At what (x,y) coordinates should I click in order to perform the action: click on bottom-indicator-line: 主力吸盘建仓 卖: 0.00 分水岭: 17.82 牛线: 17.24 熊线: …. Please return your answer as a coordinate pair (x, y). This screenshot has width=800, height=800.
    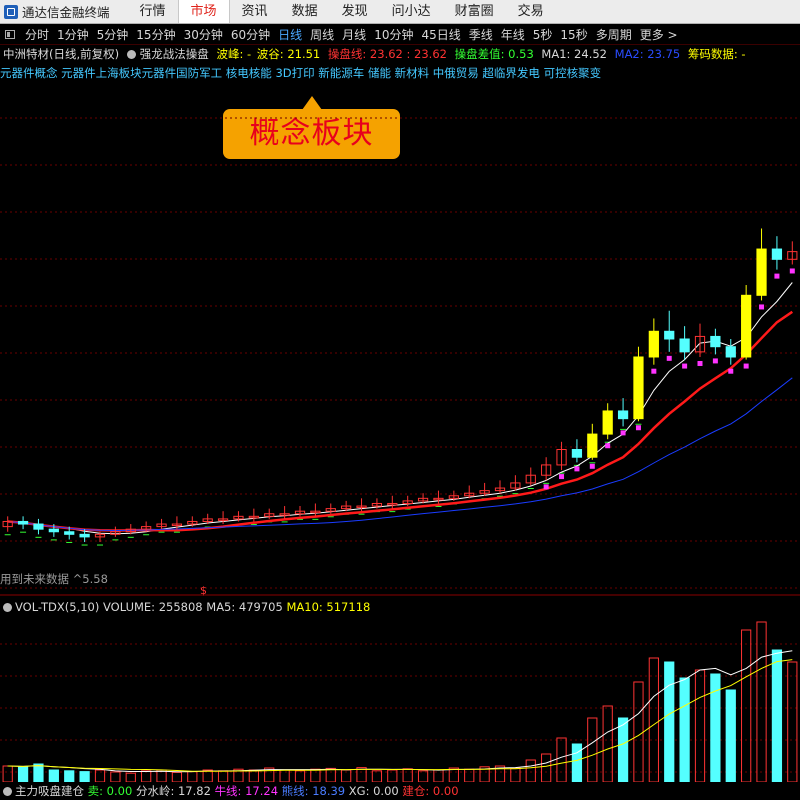
    Looking at the image, I should click on (231, 791).